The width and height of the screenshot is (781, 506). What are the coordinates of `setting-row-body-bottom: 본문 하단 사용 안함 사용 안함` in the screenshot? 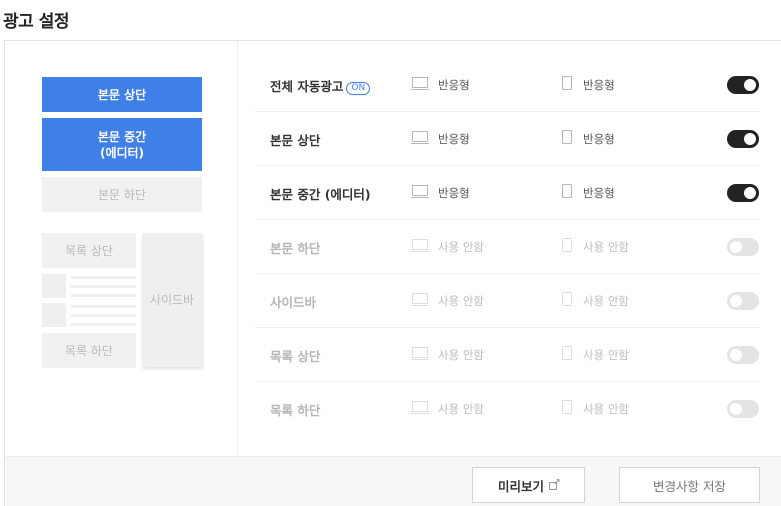 It's located at (507, 247).